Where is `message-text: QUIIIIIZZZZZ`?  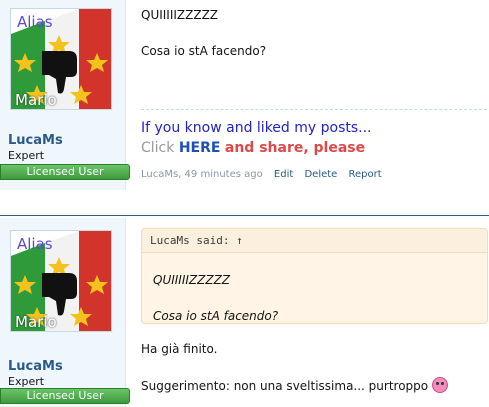
message-text: QUIIIIIZZZZZ is located at coordinates (180, 15).